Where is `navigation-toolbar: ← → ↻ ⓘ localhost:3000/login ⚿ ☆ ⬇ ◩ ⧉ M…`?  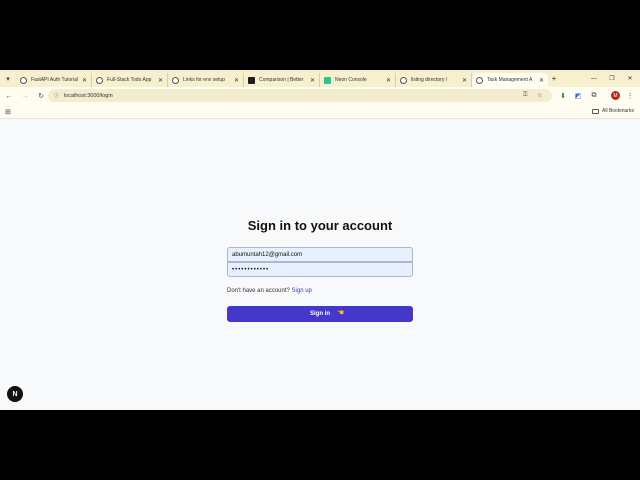
navigation-toolbar: ← → ↻ ⓘ localhost:3000/login ⚿ ☆ ⬇ ◩ ⧉ M… is located at coordinates (320, 96).